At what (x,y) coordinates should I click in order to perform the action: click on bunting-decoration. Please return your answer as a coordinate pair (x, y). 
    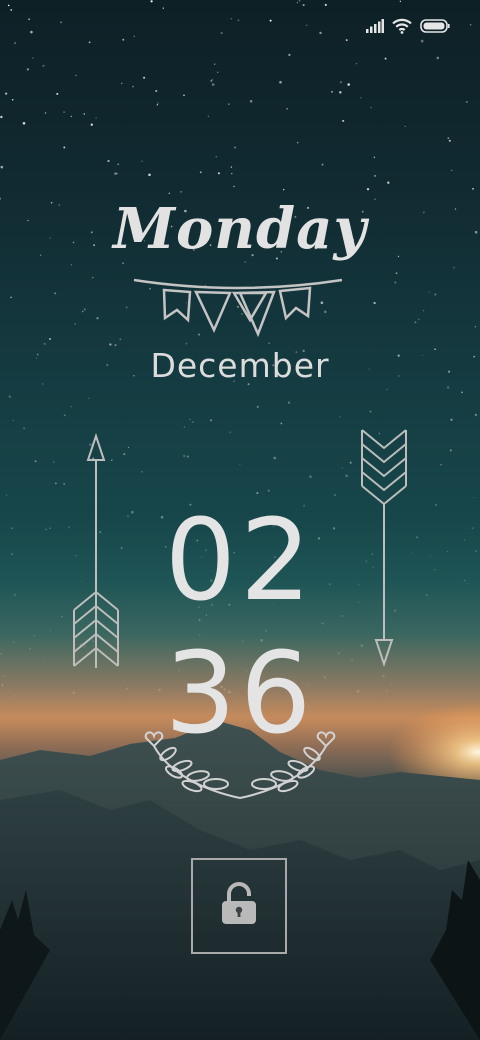
    Looking at the image, I should click on (238, 308).